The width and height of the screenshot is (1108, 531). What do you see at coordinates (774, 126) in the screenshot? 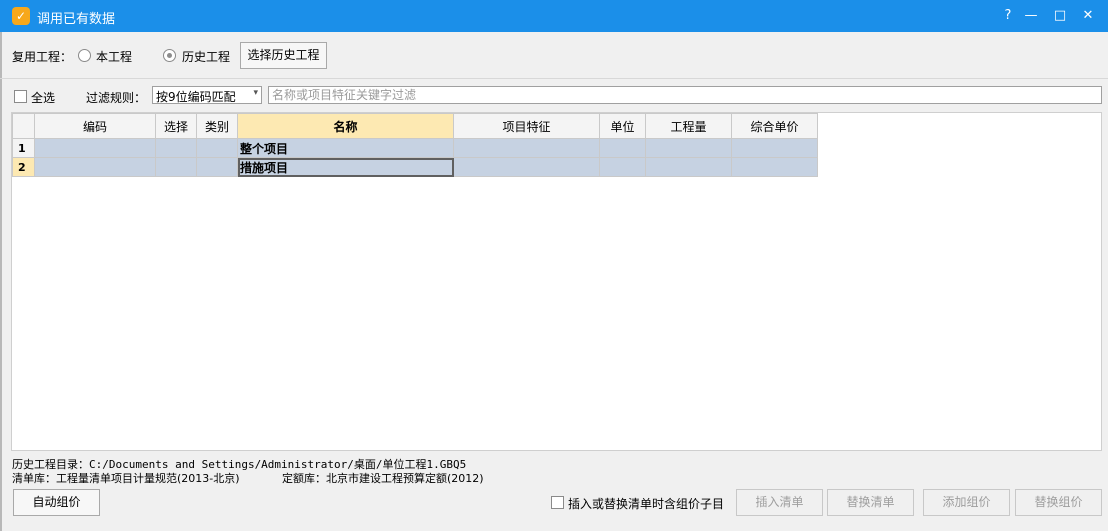
I see `col-header-unit-price: 综合单价` at bounding box center [774, 126].